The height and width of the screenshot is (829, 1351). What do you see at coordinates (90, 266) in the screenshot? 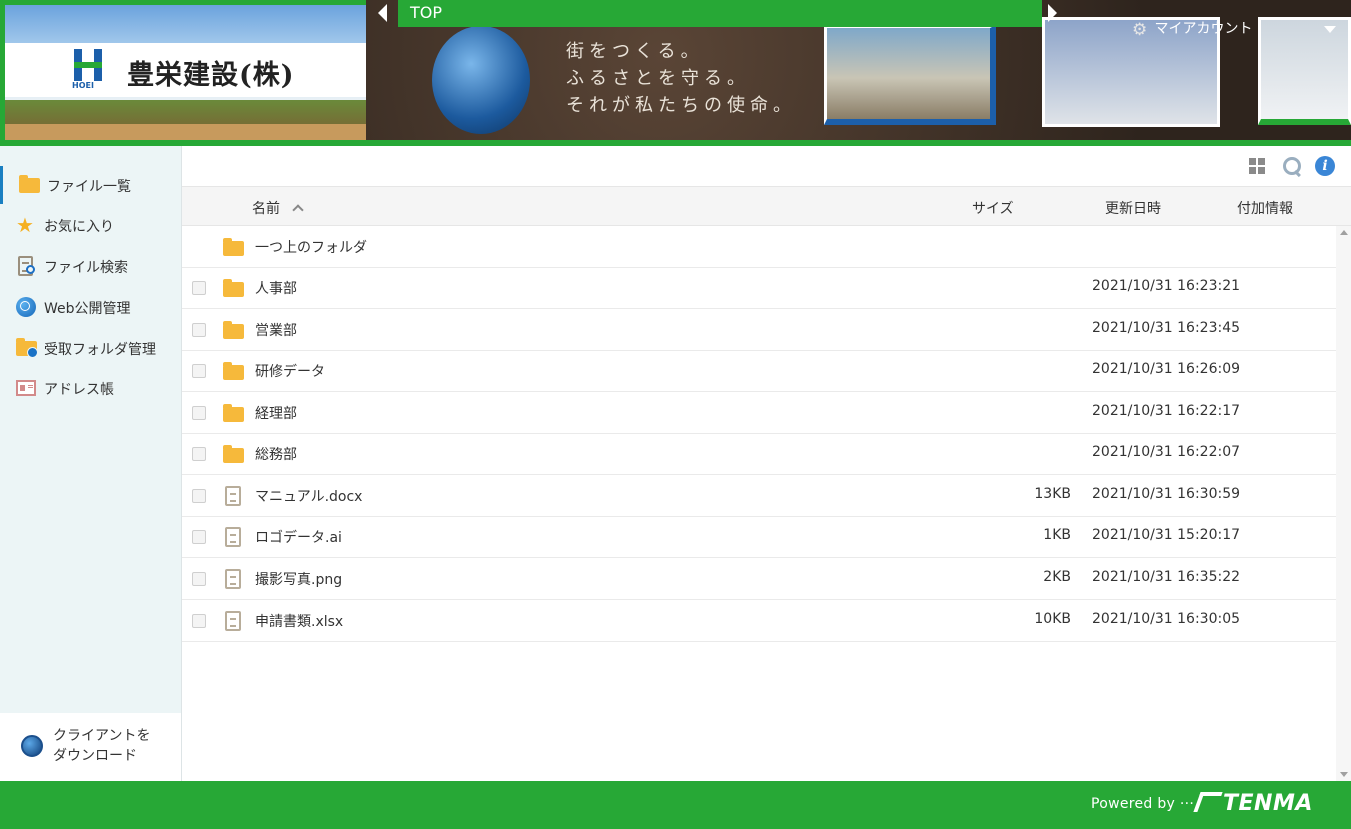
I see `sidebar-item-file-search: ファイル検索` at bounding box center [90, 266].